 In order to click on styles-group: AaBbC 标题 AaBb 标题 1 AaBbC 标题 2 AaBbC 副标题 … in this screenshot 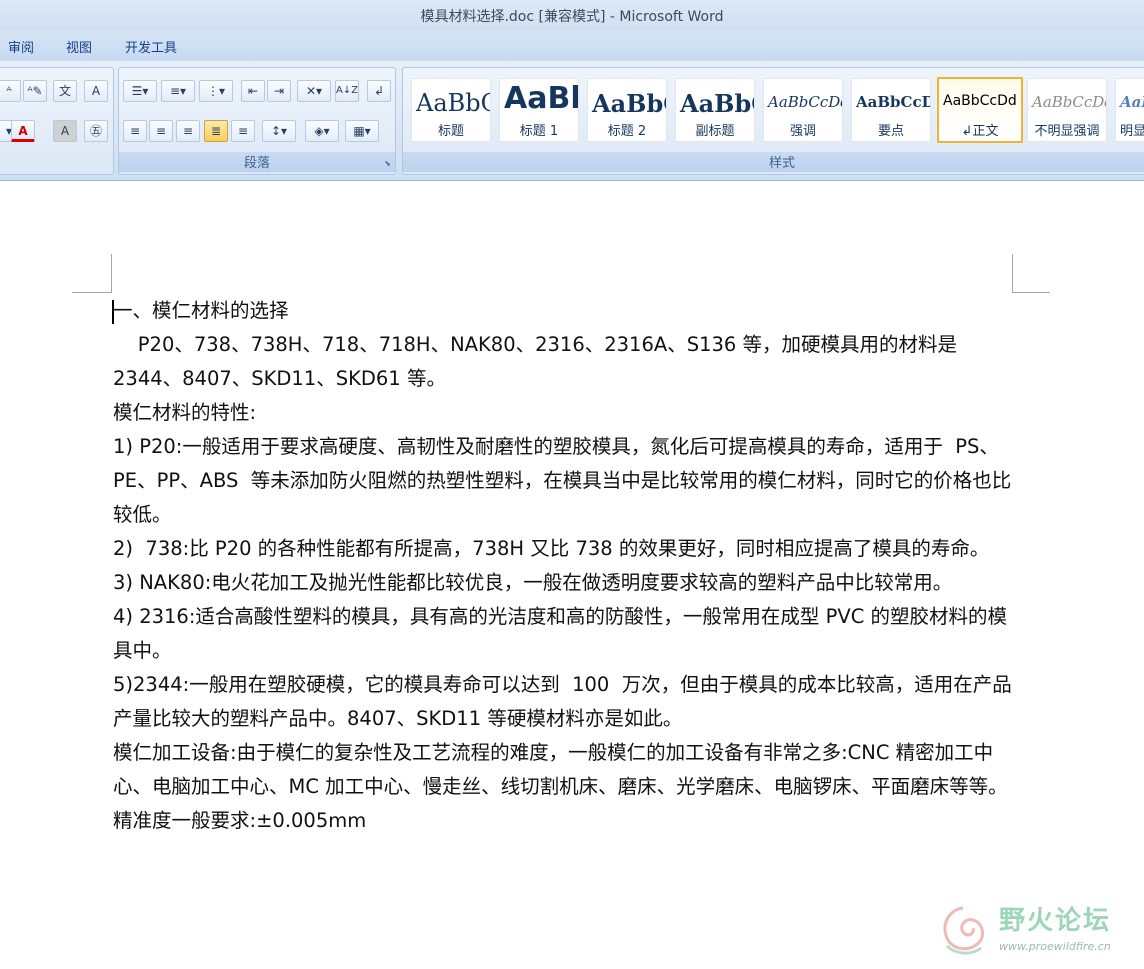, I will do `click(773, 121)`.